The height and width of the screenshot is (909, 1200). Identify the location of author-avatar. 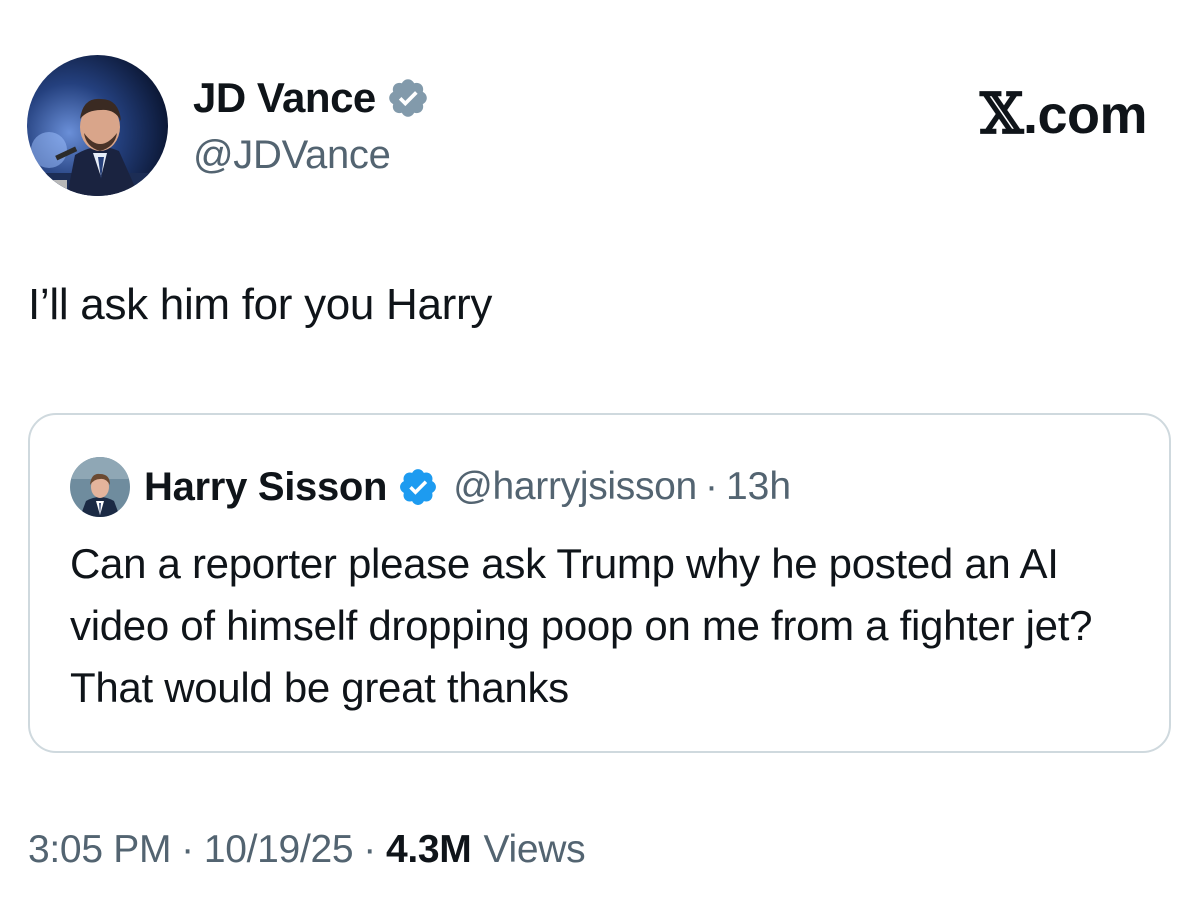
(97, 125).